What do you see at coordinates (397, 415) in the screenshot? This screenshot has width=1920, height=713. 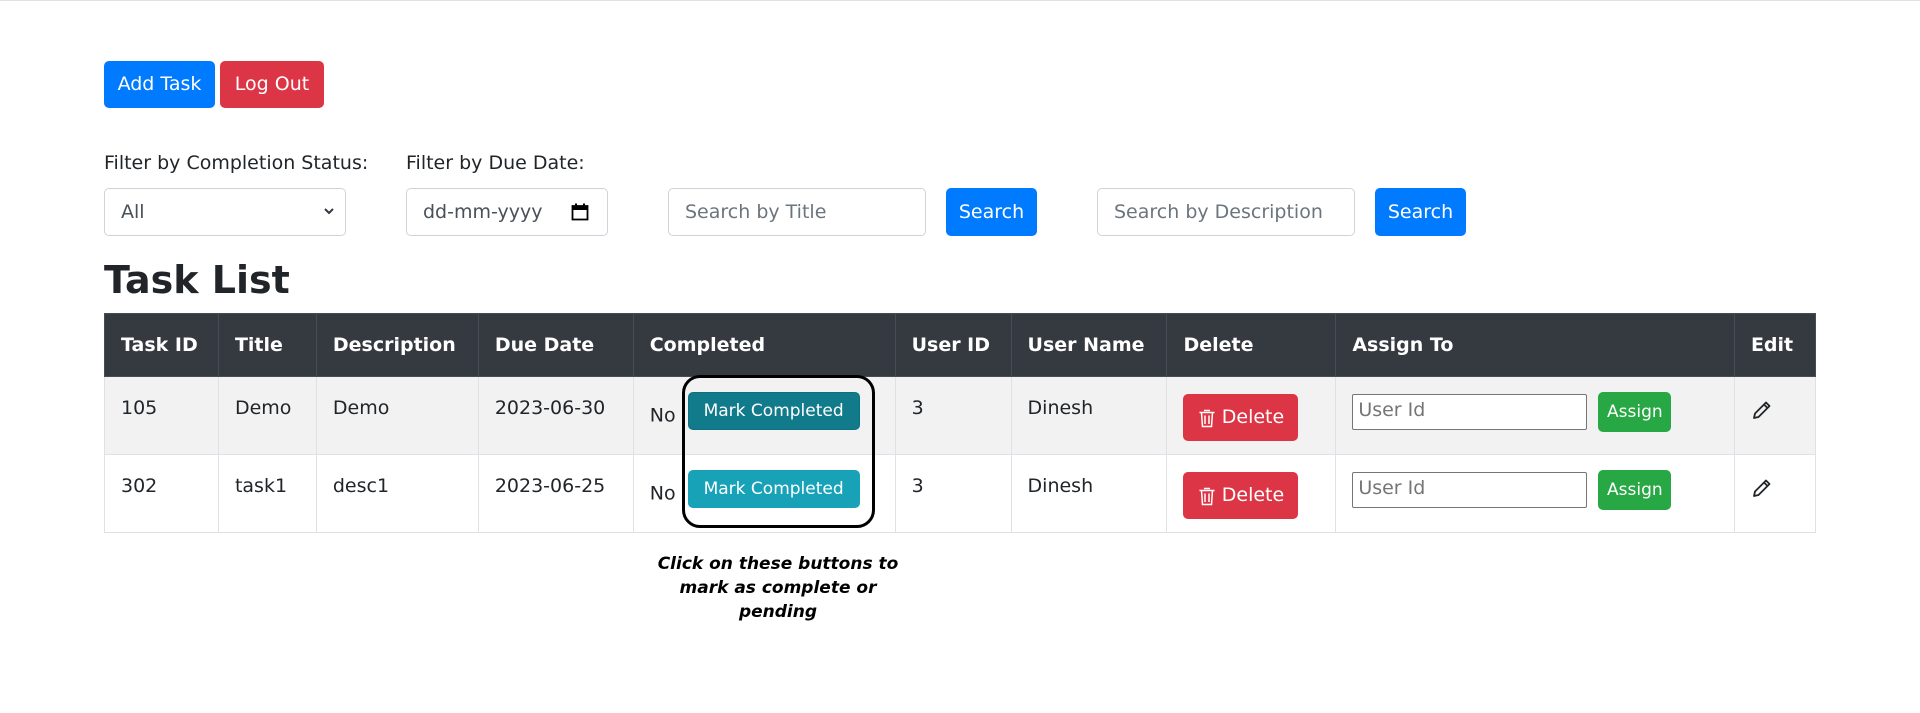 I see `description-cell: Demo` at bounding box center [397, 415].